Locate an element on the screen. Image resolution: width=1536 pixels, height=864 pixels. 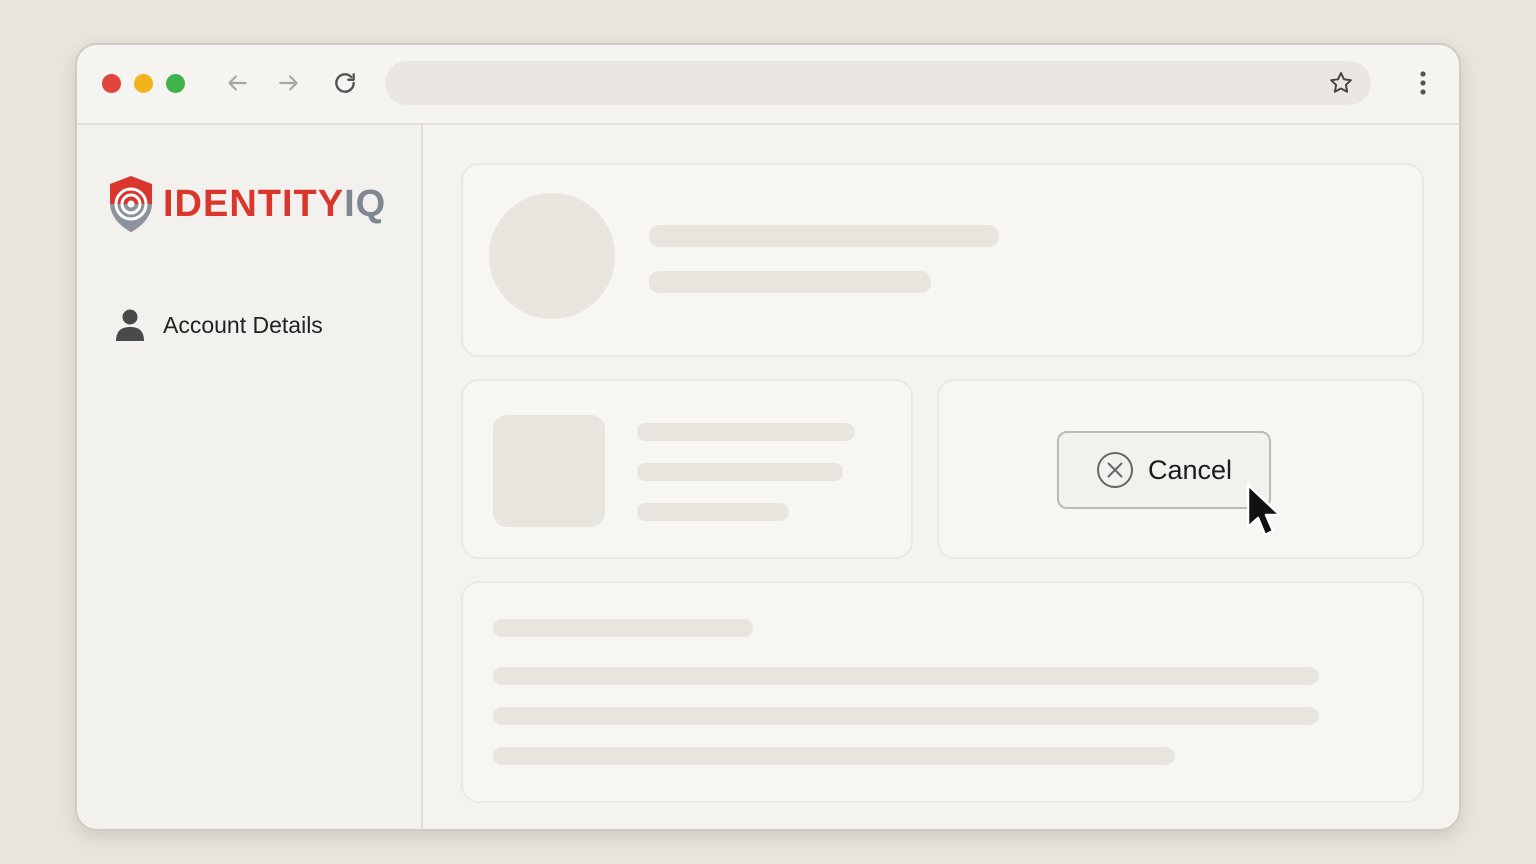
cancel-button-label: Cancel is located at coordinates (1190, 469).